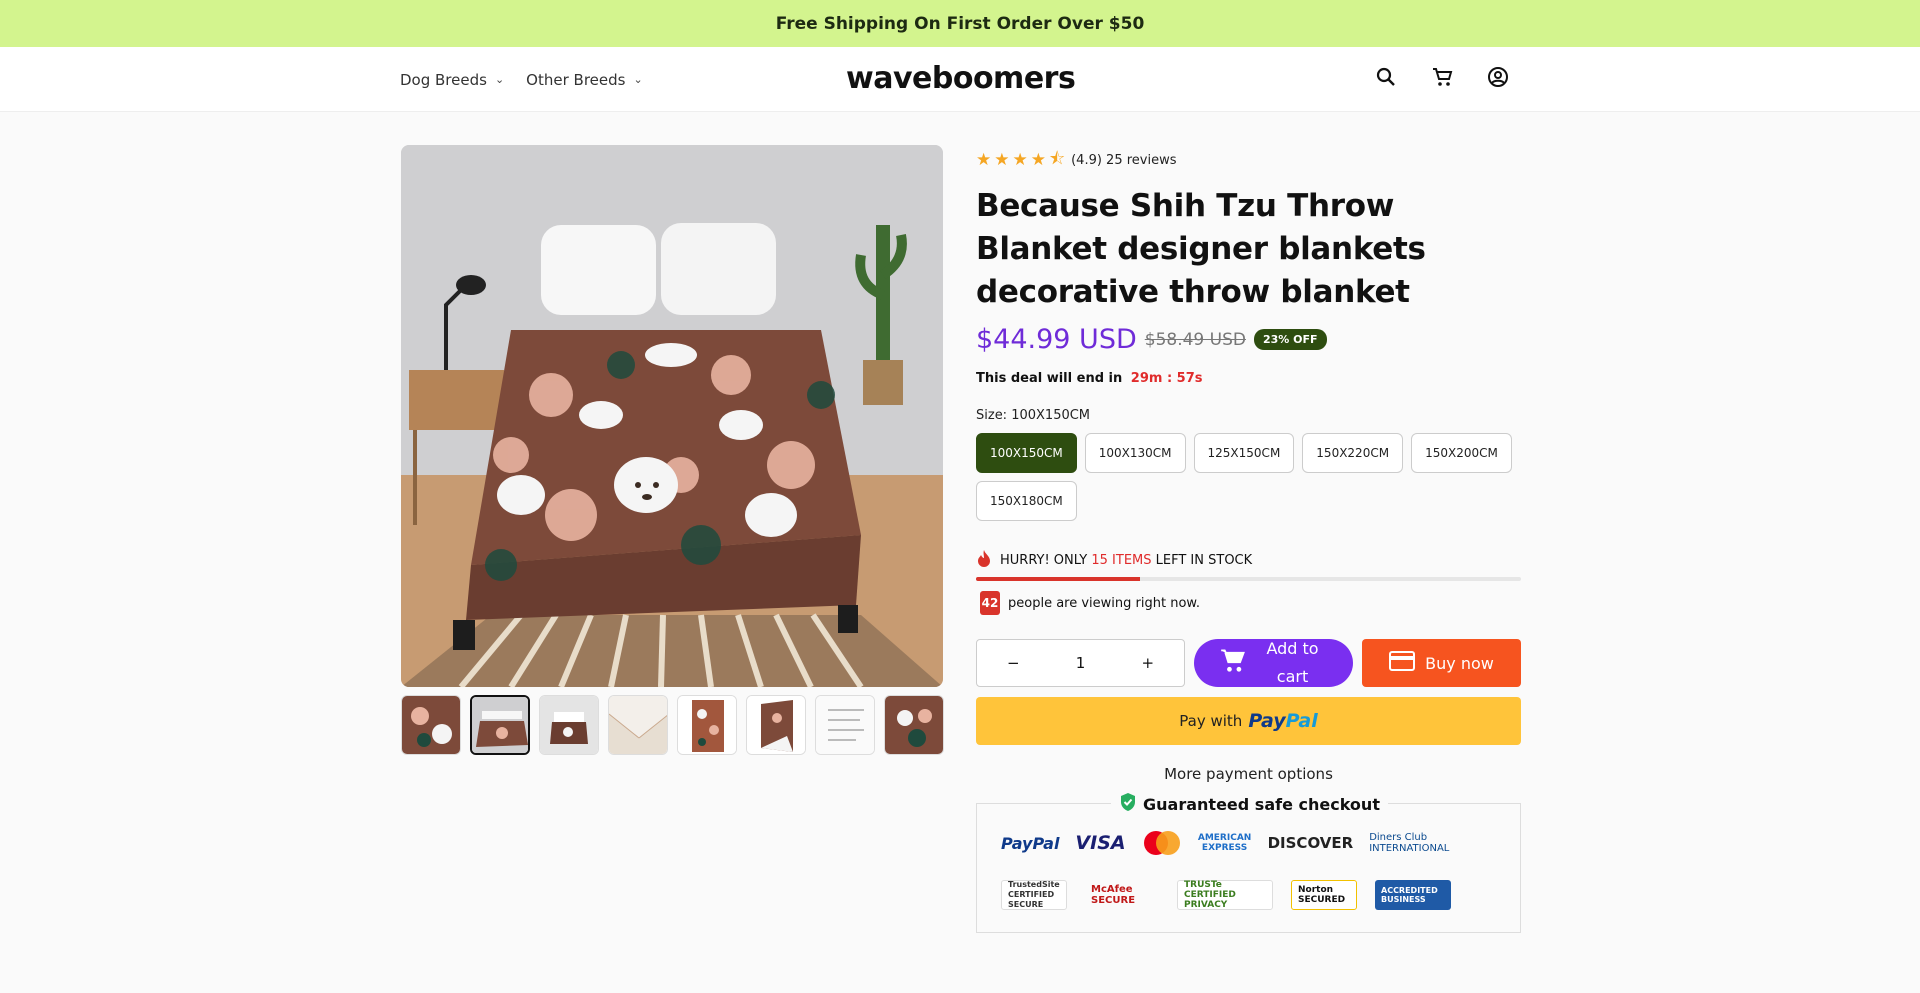 Image resolution: width=1920 pixels, height=993 pixels. Describe the element at coordinates (1409, 843) in the screenshot. I see `diners-club-logo: Diners Club INTERNATIONAL` at that location.